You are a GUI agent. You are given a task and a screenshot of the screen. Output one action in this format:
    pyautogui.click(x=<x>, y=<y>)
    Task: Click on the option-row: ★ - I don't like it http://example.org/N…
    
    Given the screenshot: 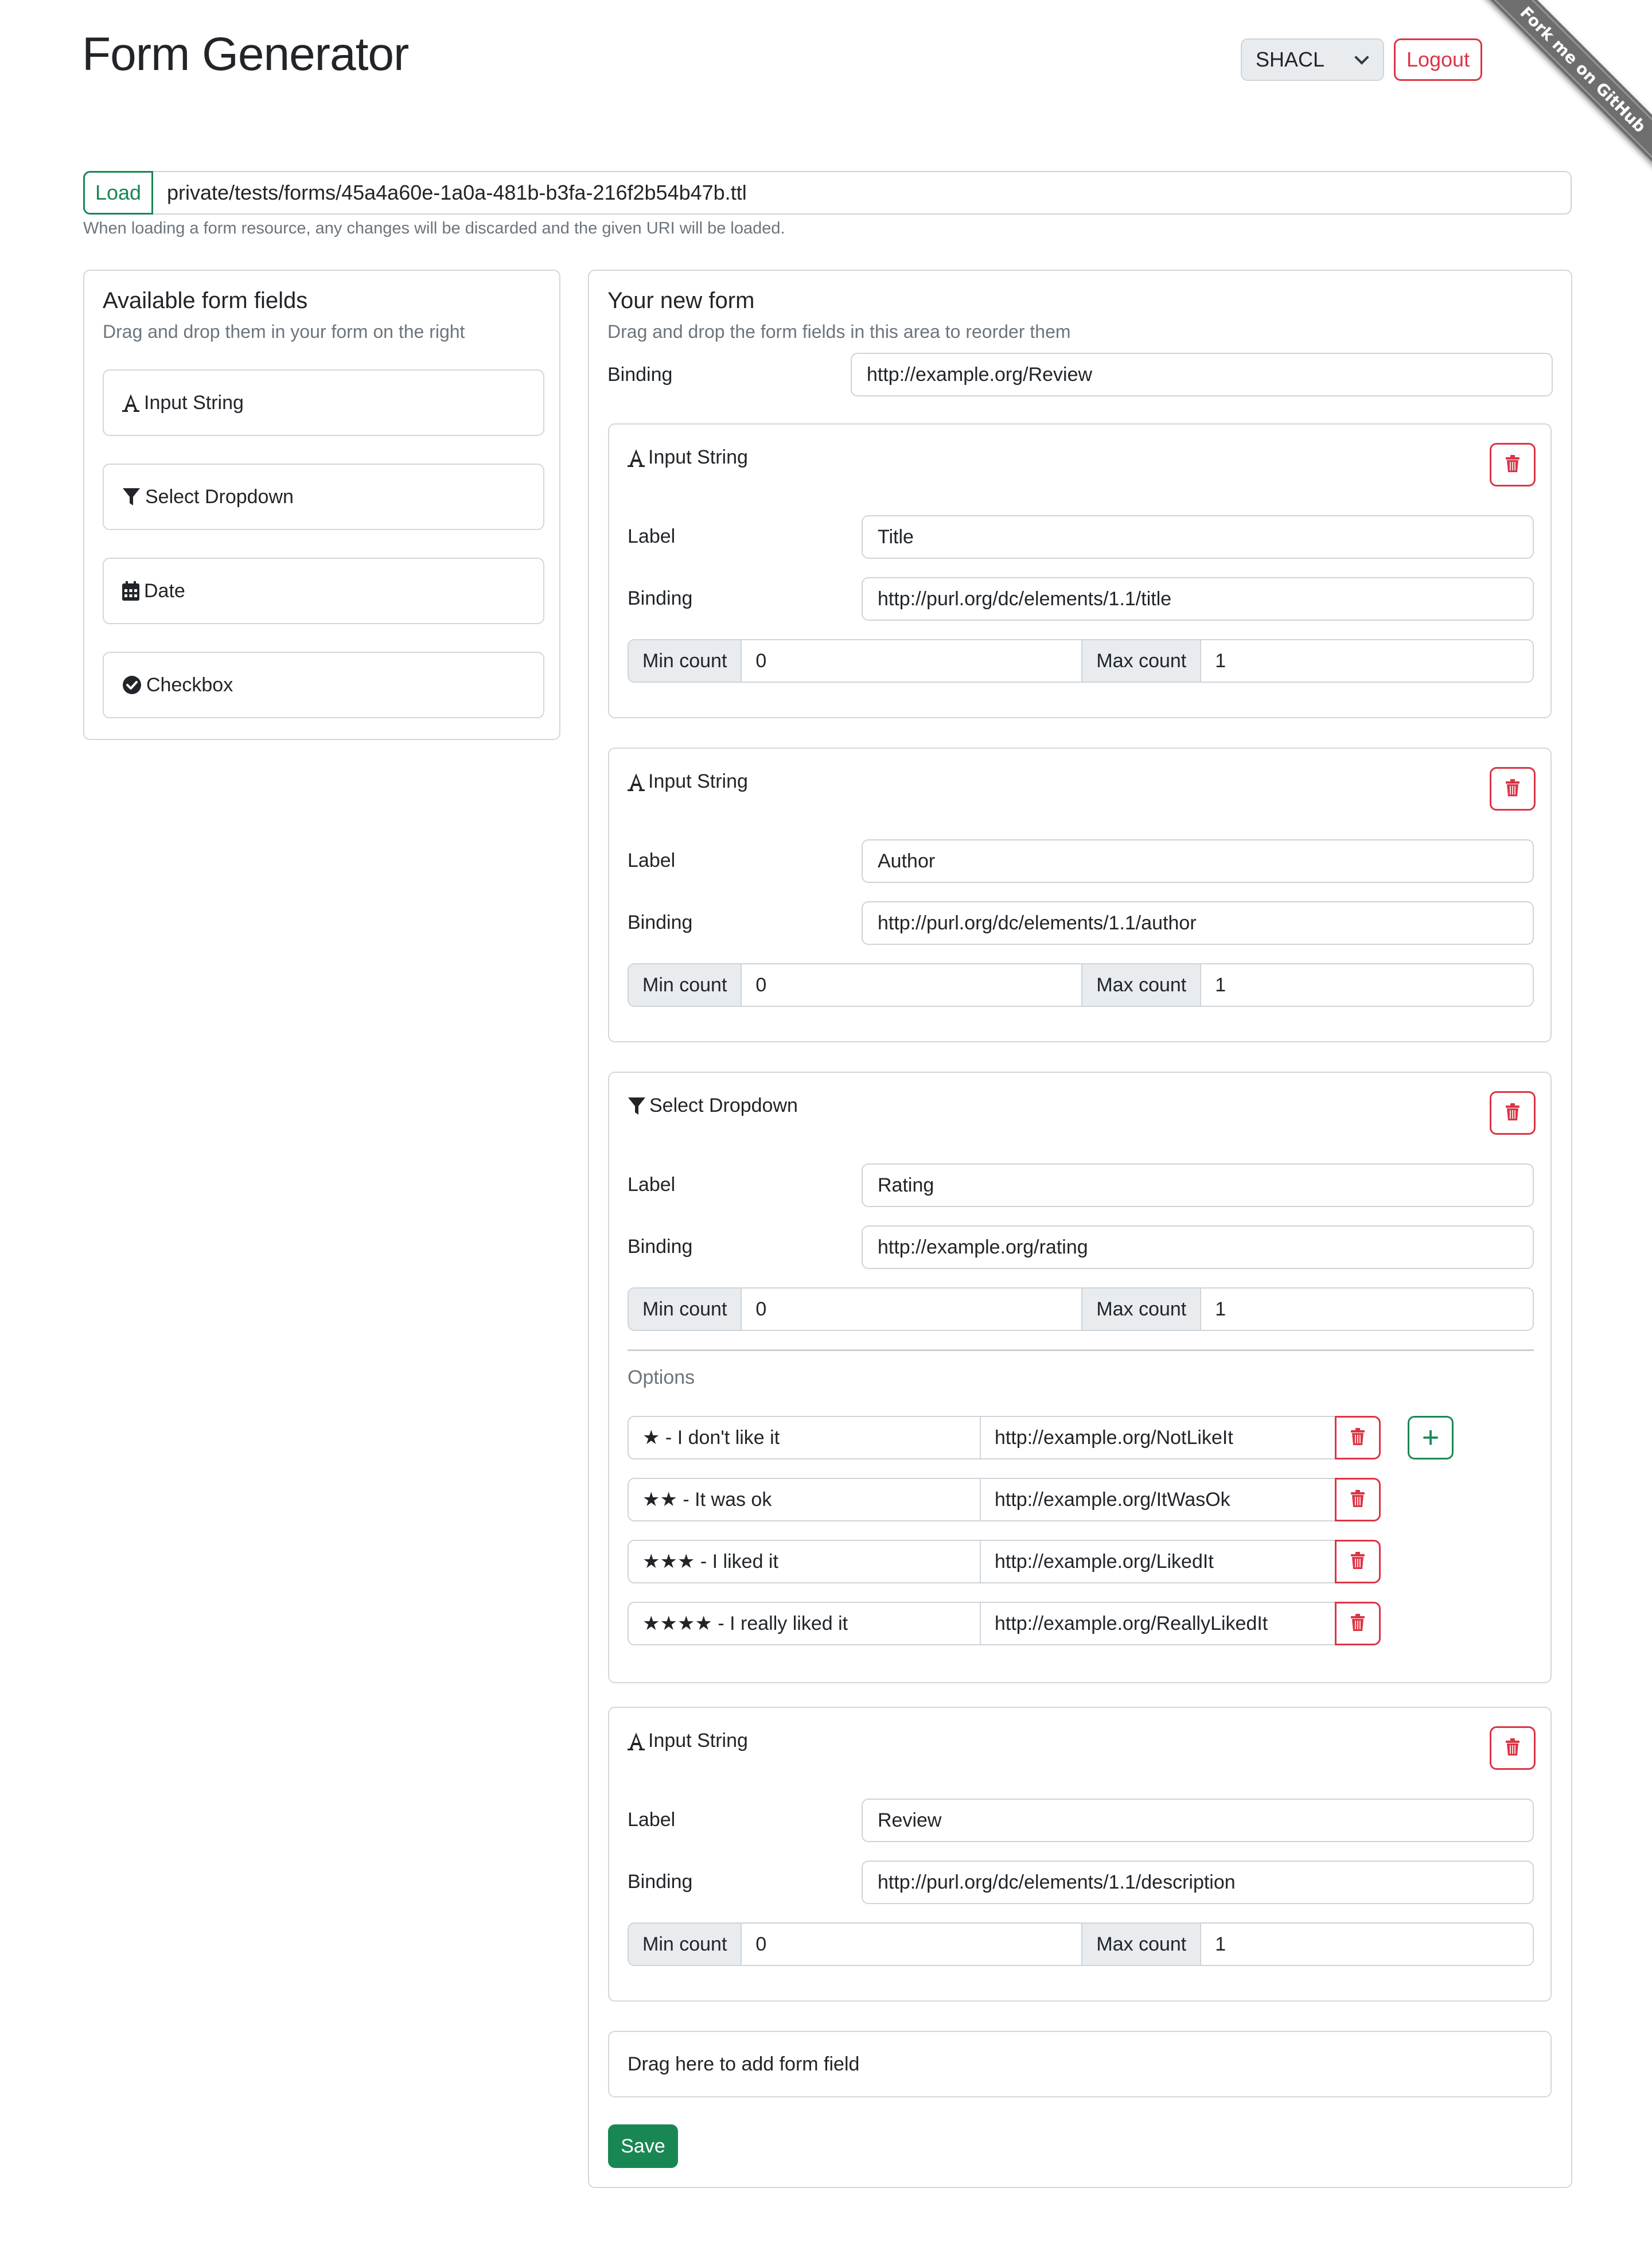 What is the action you would take?
    pyautogui.click(x=1004, y=1437)
    